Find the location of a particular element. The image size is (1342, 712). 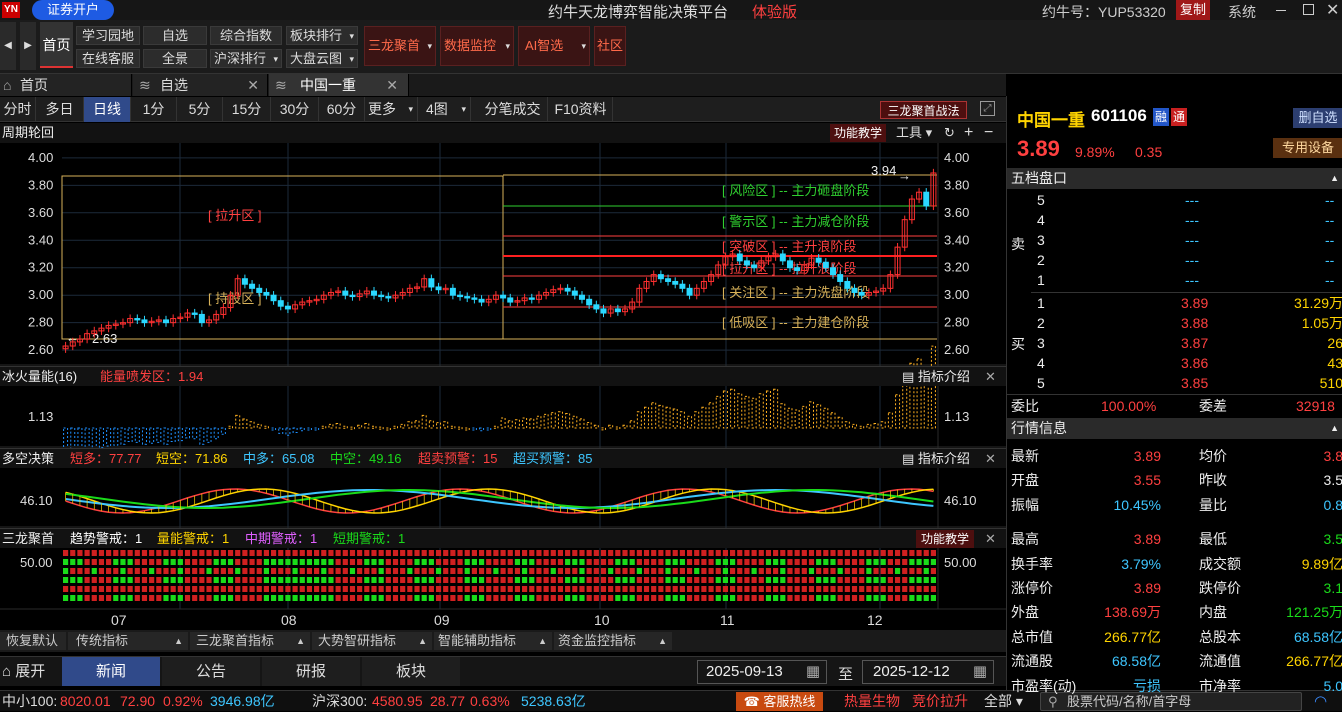

date-from-input: 2025-09-13 ▦ is located at coordinates (762, 672).